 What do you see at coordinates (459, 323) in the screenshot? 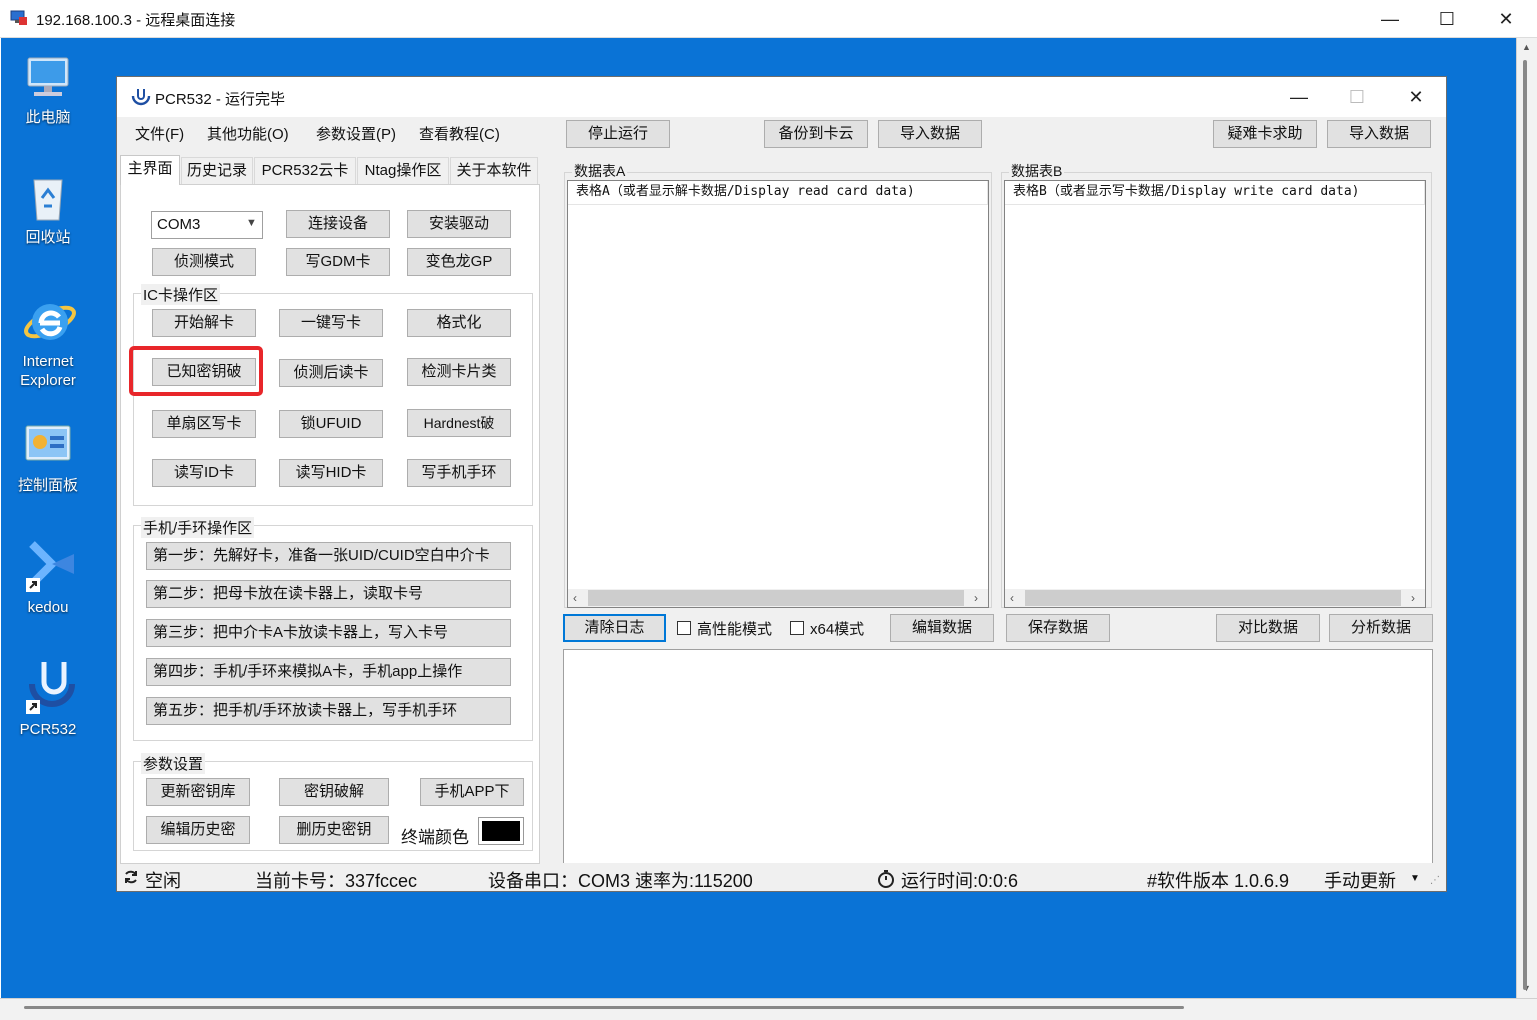
I see `format-button: 格式化` at bounding box center [459, 323].